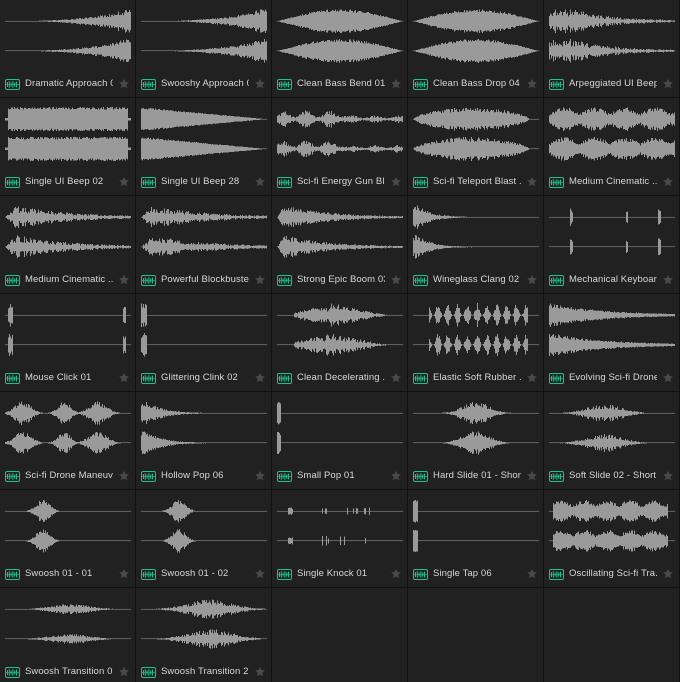 The image size is (680, 682). I want to click on sound-clip-cell: Dramatic Approach 01, so click(68, 49).